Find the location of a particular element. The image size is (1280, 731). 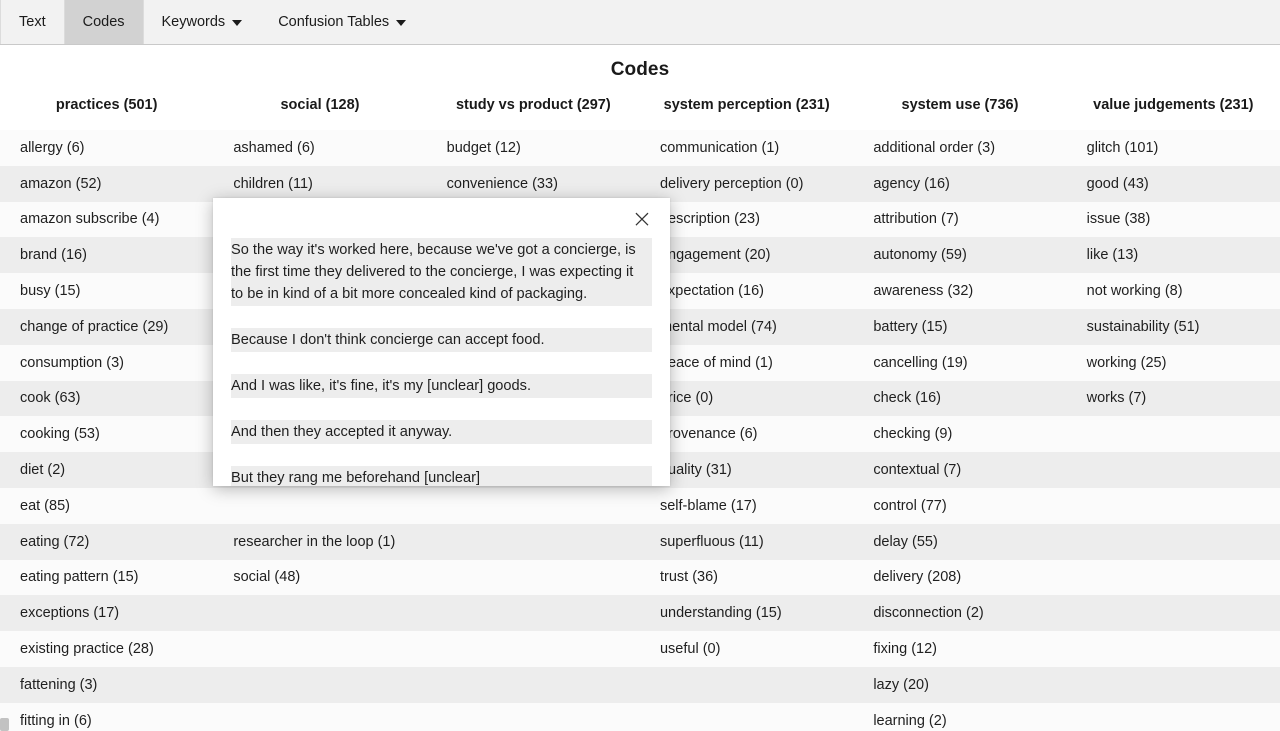

code-label: checking (9) is located at coordinates (913, 434).